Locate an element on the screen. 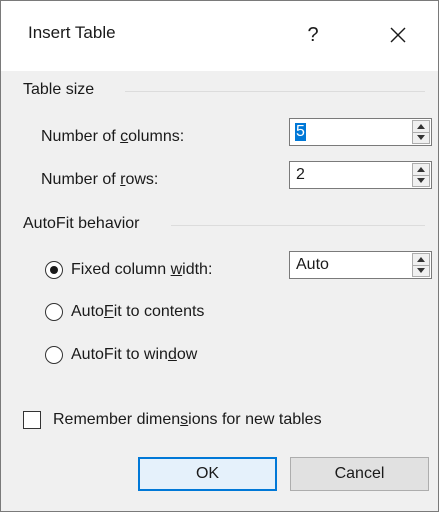  fixed-width-value: Auto is located at coordinates (312, 265).